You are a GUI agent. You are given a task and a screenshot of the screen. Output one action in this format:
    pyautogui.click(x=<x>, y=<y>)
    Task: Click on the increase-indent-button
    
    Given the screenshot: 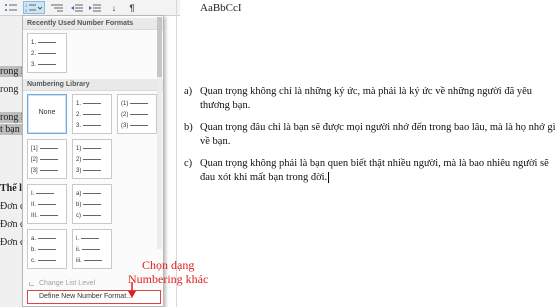 What is the action you would take?
    pyautogui.click(x=95, y=7)
    